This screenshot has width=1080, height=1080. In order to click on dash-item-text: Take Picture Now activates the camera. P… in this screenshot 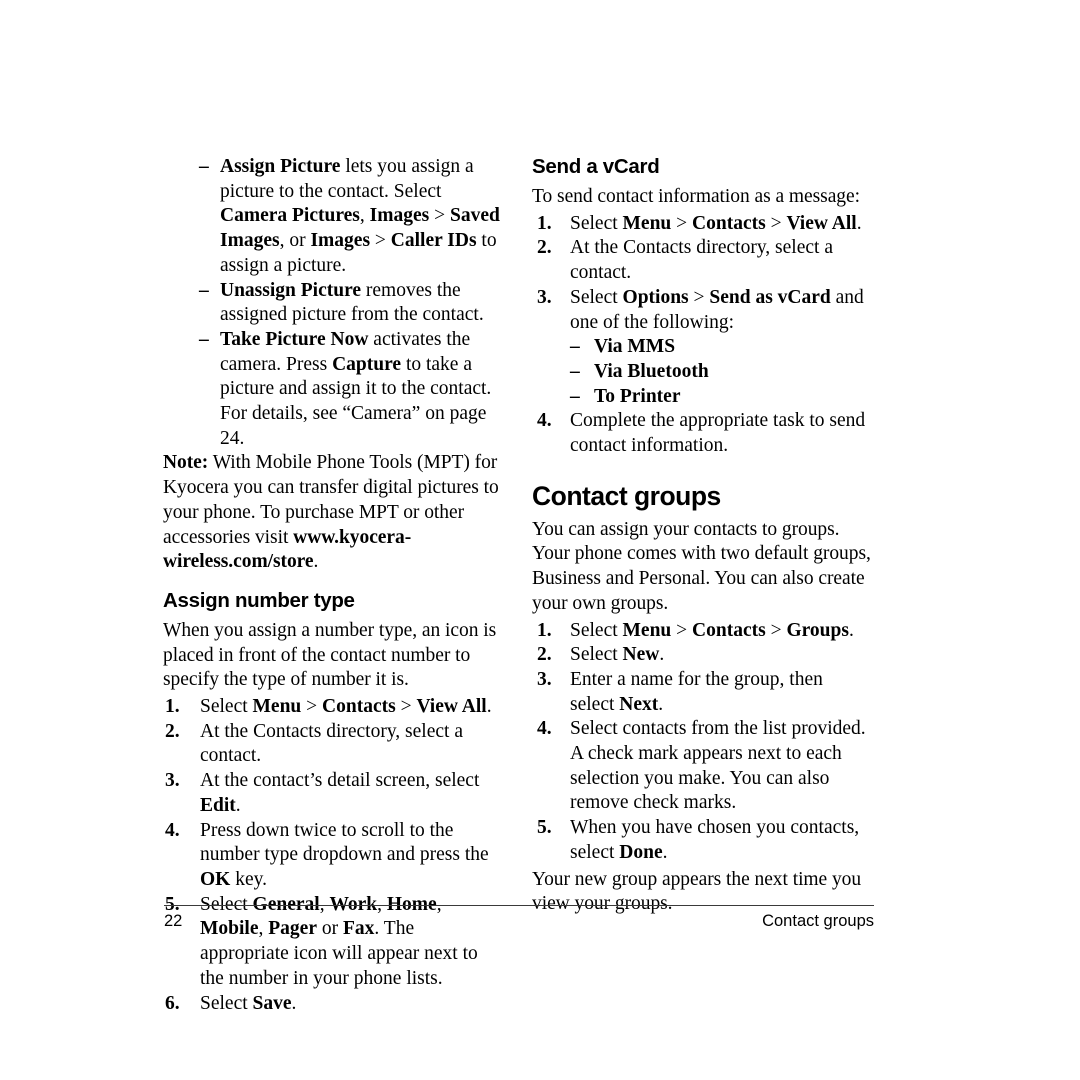, I will do `click(356, 388)`.